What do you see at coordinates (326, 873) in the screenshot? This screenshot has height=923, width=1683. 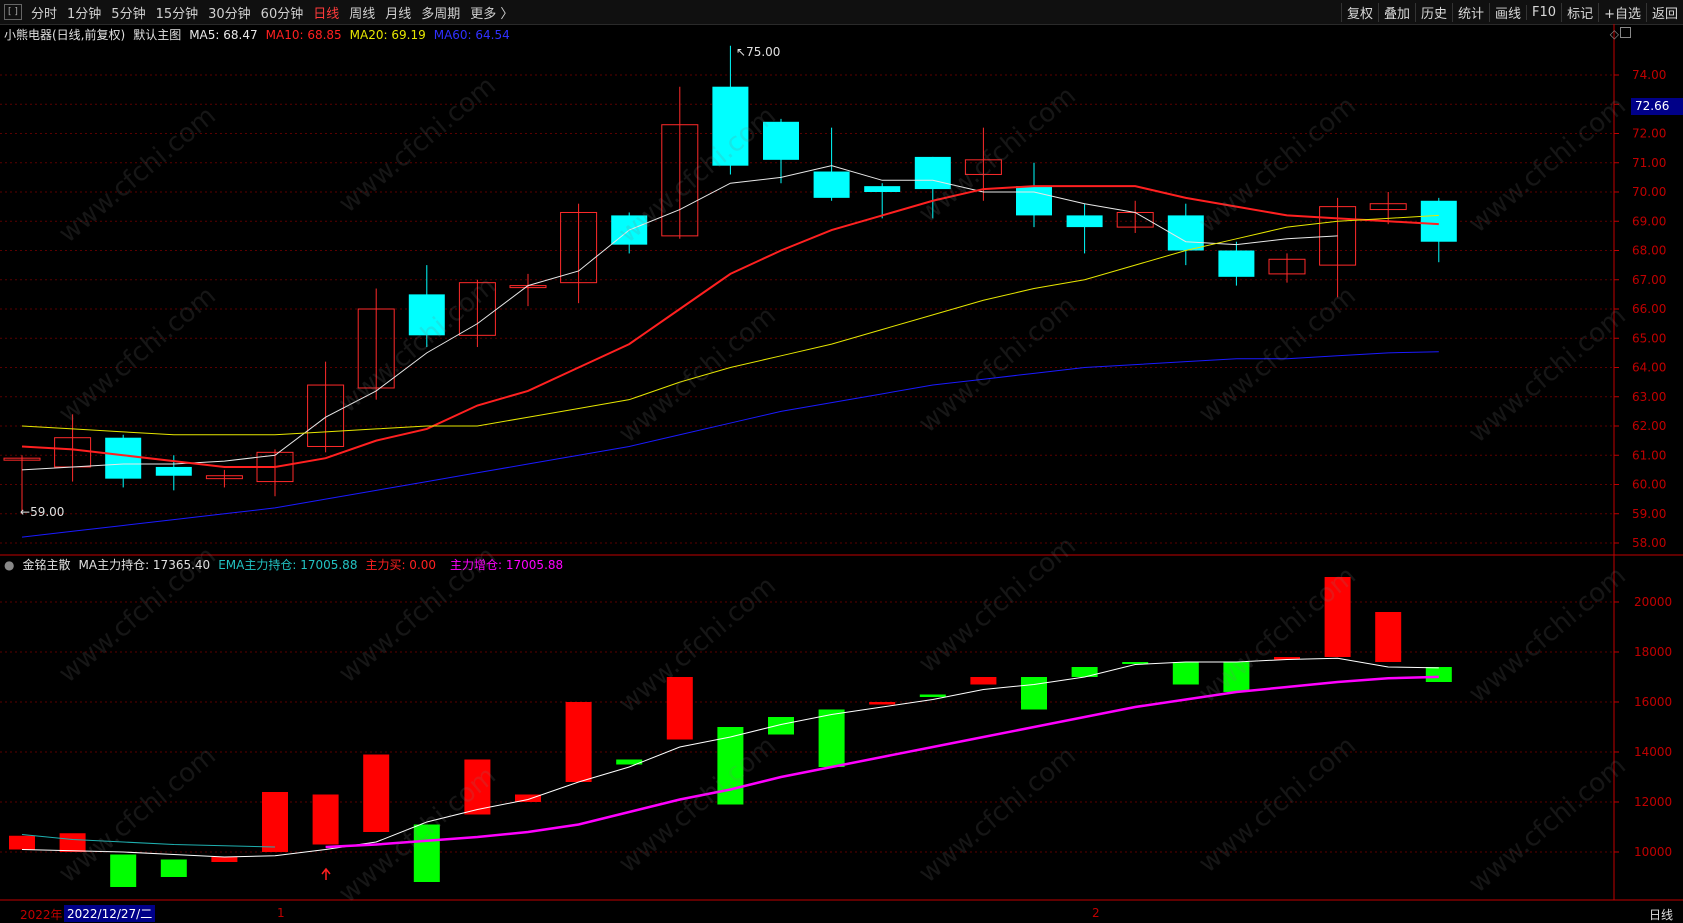 I see `buy-arrow-icon` at bounding box center [326, 873].